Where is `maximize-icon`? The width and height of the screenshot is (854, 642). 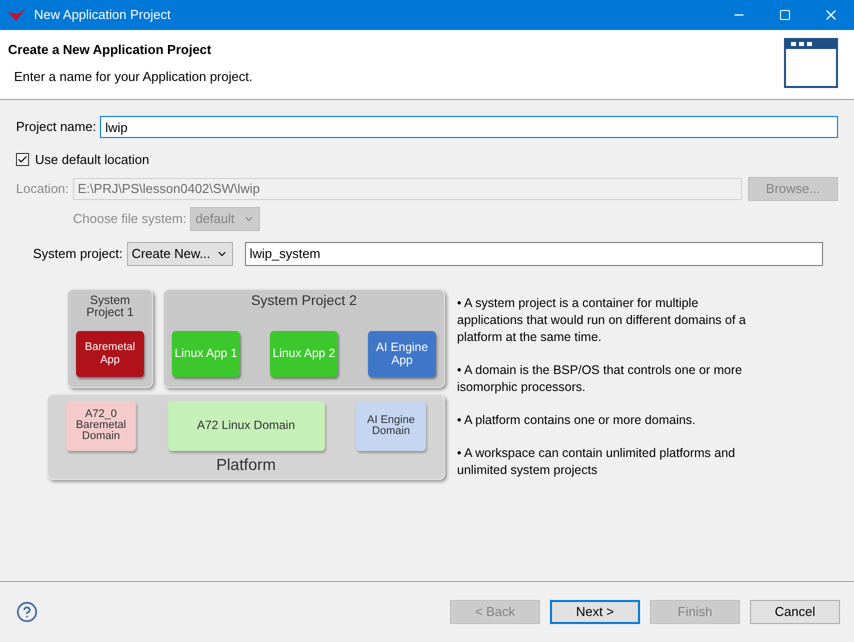
maximize-icon is located at coordinates (785, 15).